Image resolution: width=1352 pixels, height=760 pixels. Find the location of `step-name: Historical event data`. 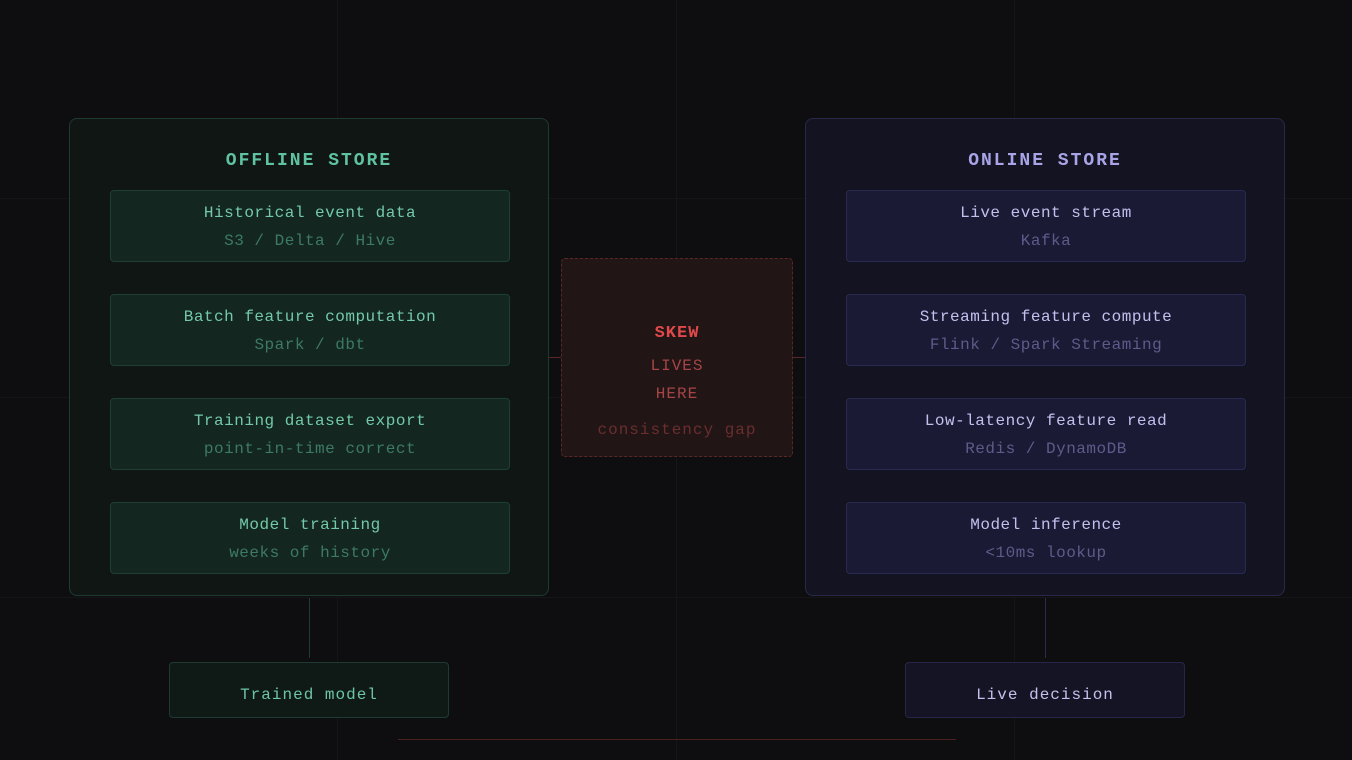

step-name: Historical event data is located at coordinates (310, 213).